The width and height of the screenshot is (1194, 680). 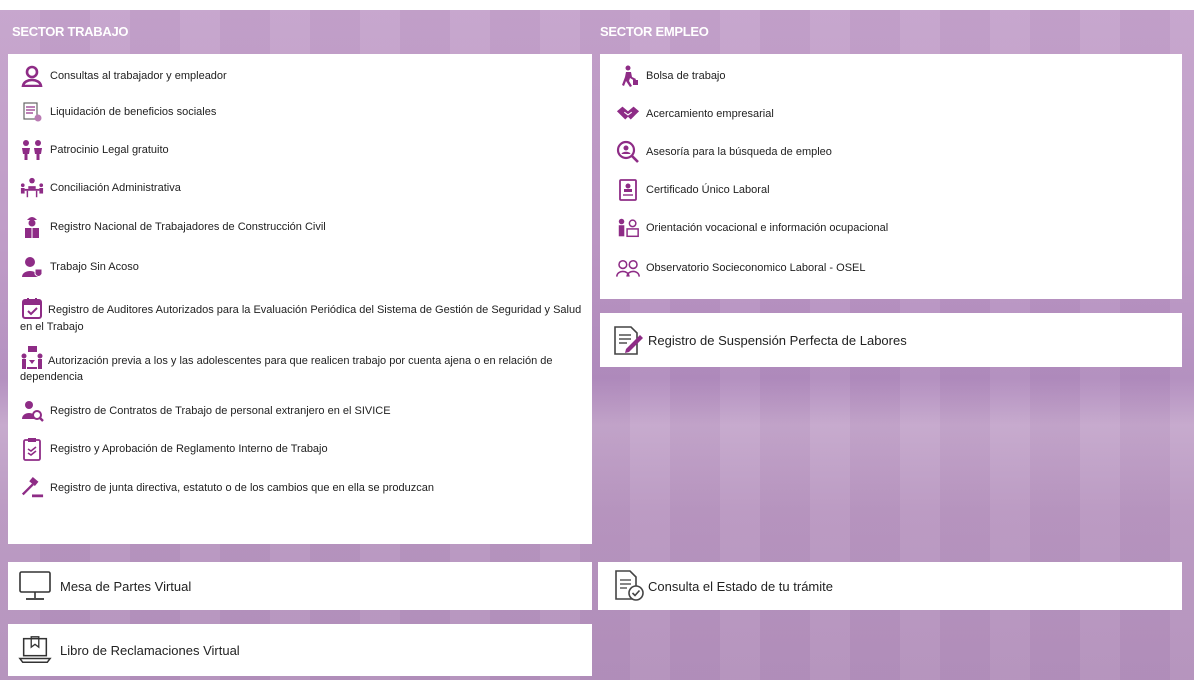 What do you see at coordinates (629, 586) in the screenshot?
I see `document-check-icon` at bounding box center [629, 586].